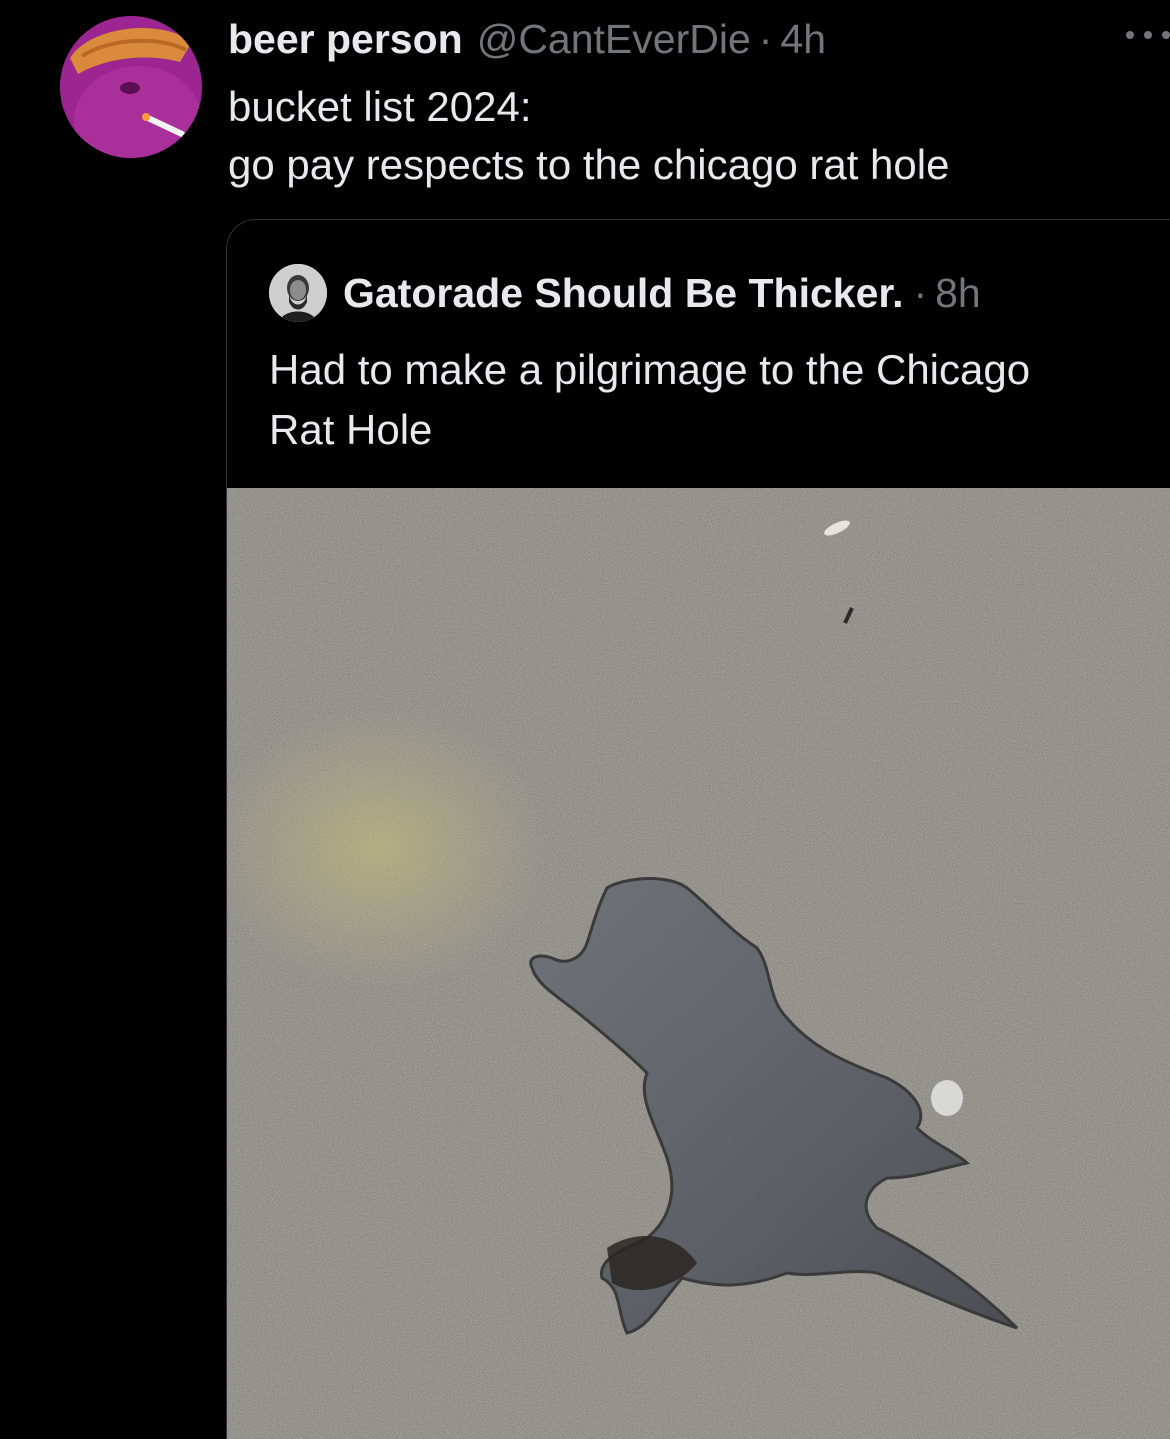 The height and width of the screenshot is (1439, 1170). I want to click on quote-timestamp: 8h, so click(958, 293).